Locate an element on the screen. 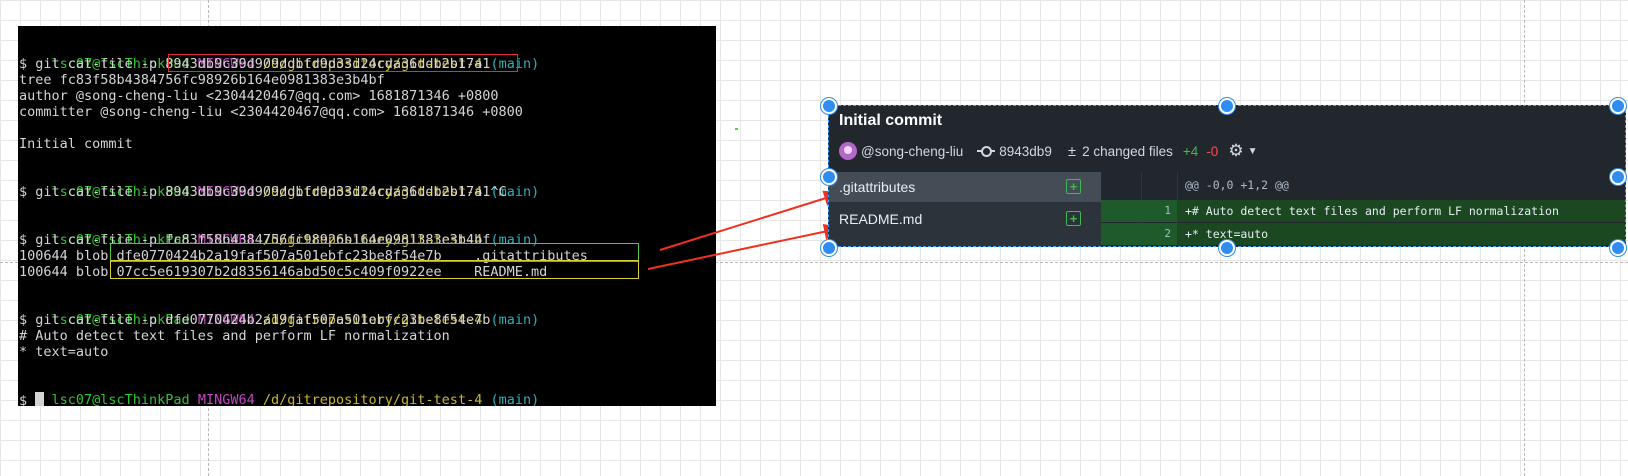 The width and height of the screenshot is (1628, 476). diff-added-line: 2 +* text=auto is located at coordinates (1363, 234).